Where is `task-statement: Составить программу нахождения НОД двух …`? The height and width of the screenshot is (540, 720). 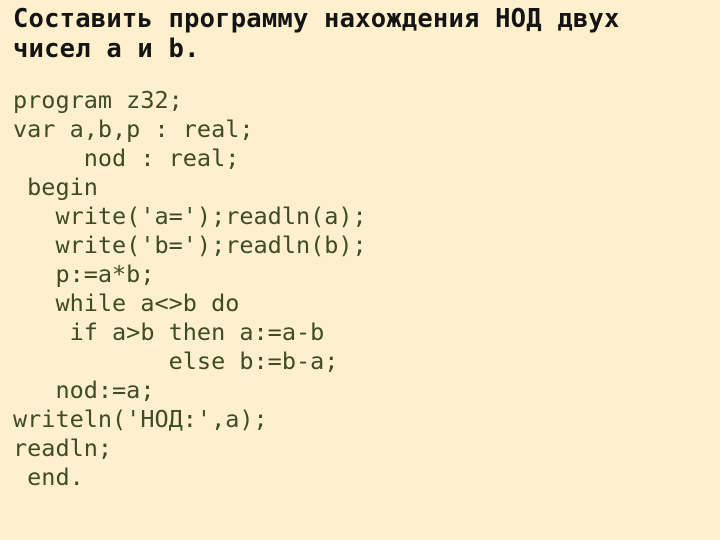 task-statement: Составить программу нахождения НОД двух … is located at coordinates (363, 34).